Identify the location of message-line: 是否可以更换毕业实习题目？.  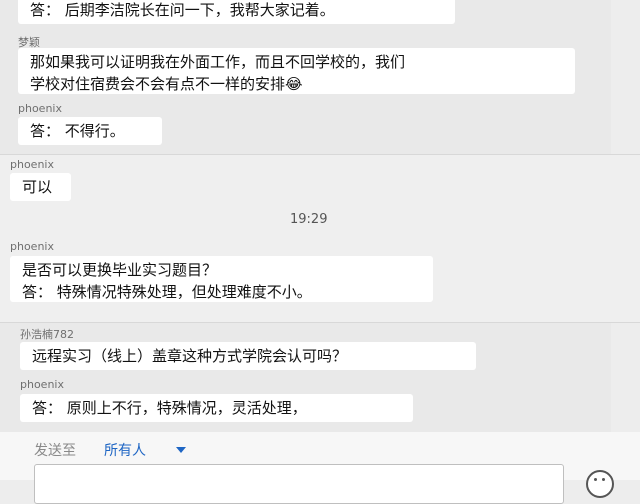
(120, 270).